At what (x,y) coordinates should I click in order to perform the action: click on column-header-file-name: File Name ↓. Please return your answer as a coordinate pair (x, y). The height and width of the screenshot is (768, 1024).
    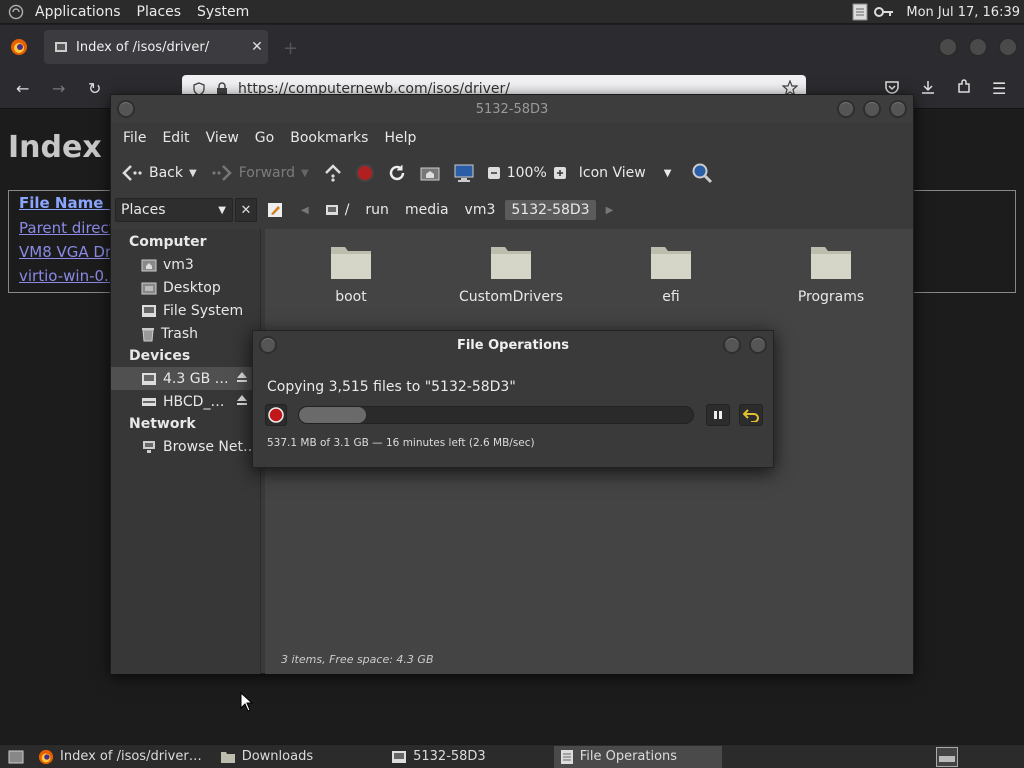
    Looking at the image, I should click on (70, 203).